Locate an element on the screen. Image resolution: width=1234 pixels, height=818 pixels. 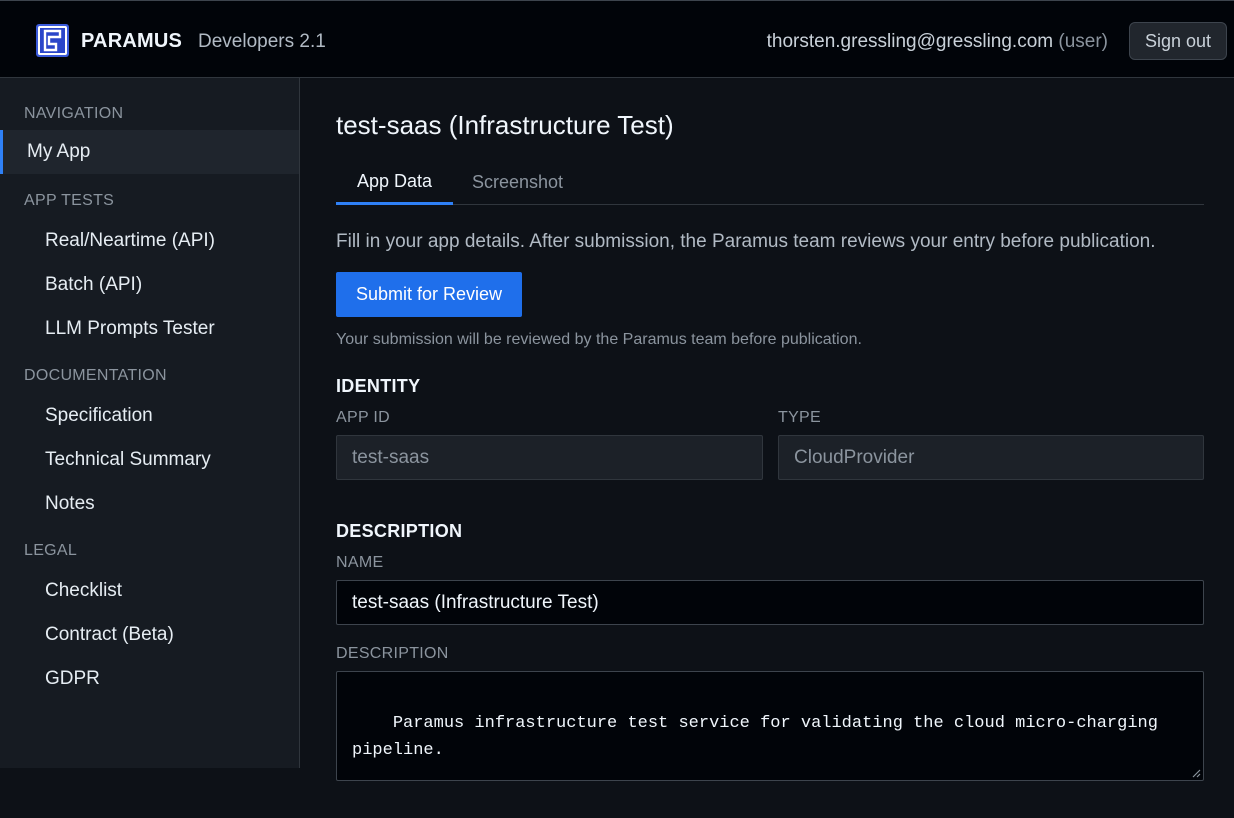
name-input: test-saas (Infrastructure Test) is located at coordinates (770, 602).